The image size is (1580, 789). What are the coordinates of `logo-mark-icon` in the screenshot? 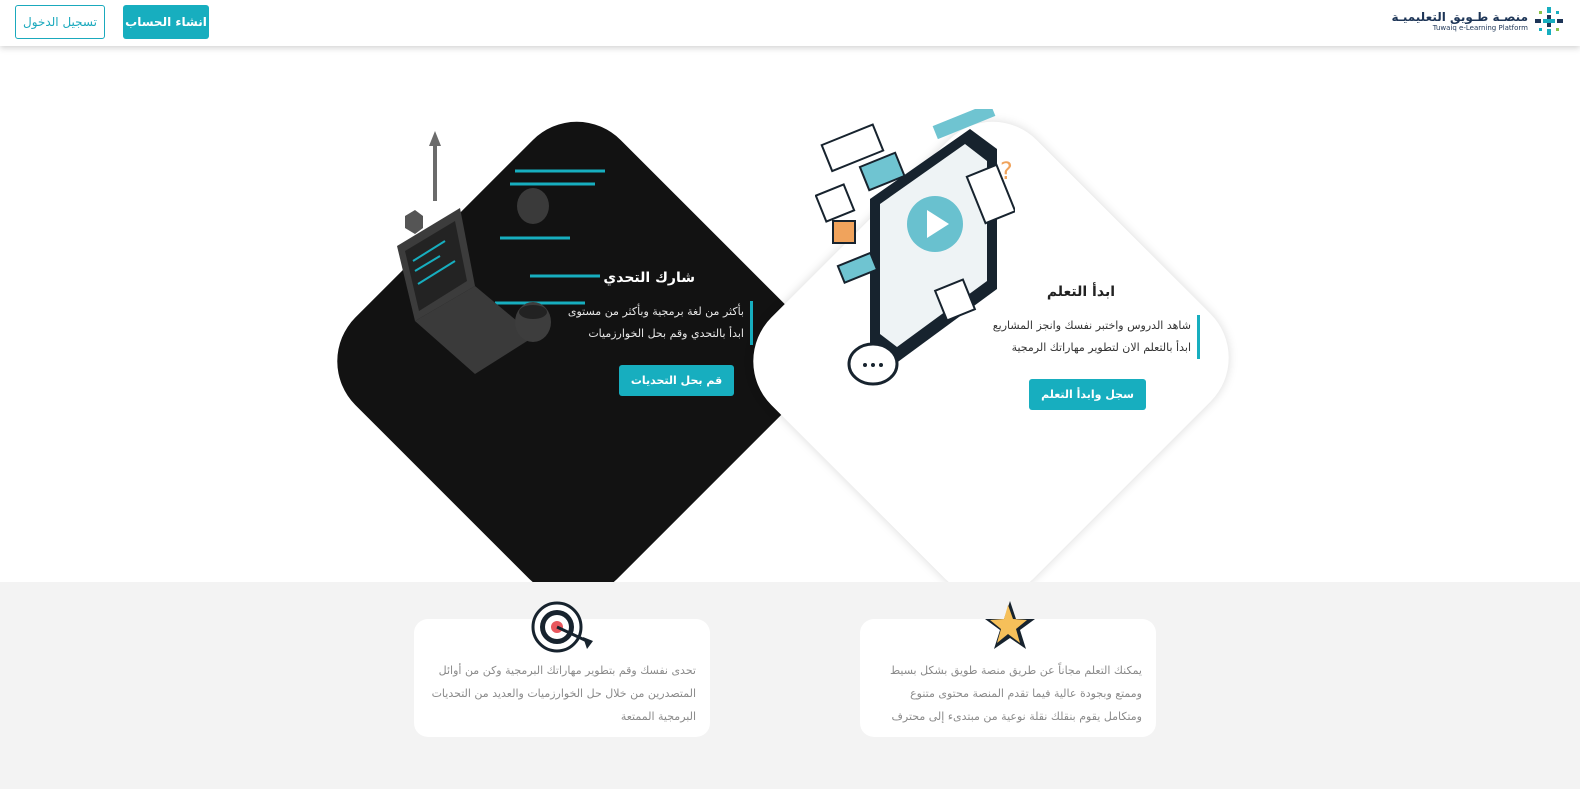 It's located at (1549, 21).